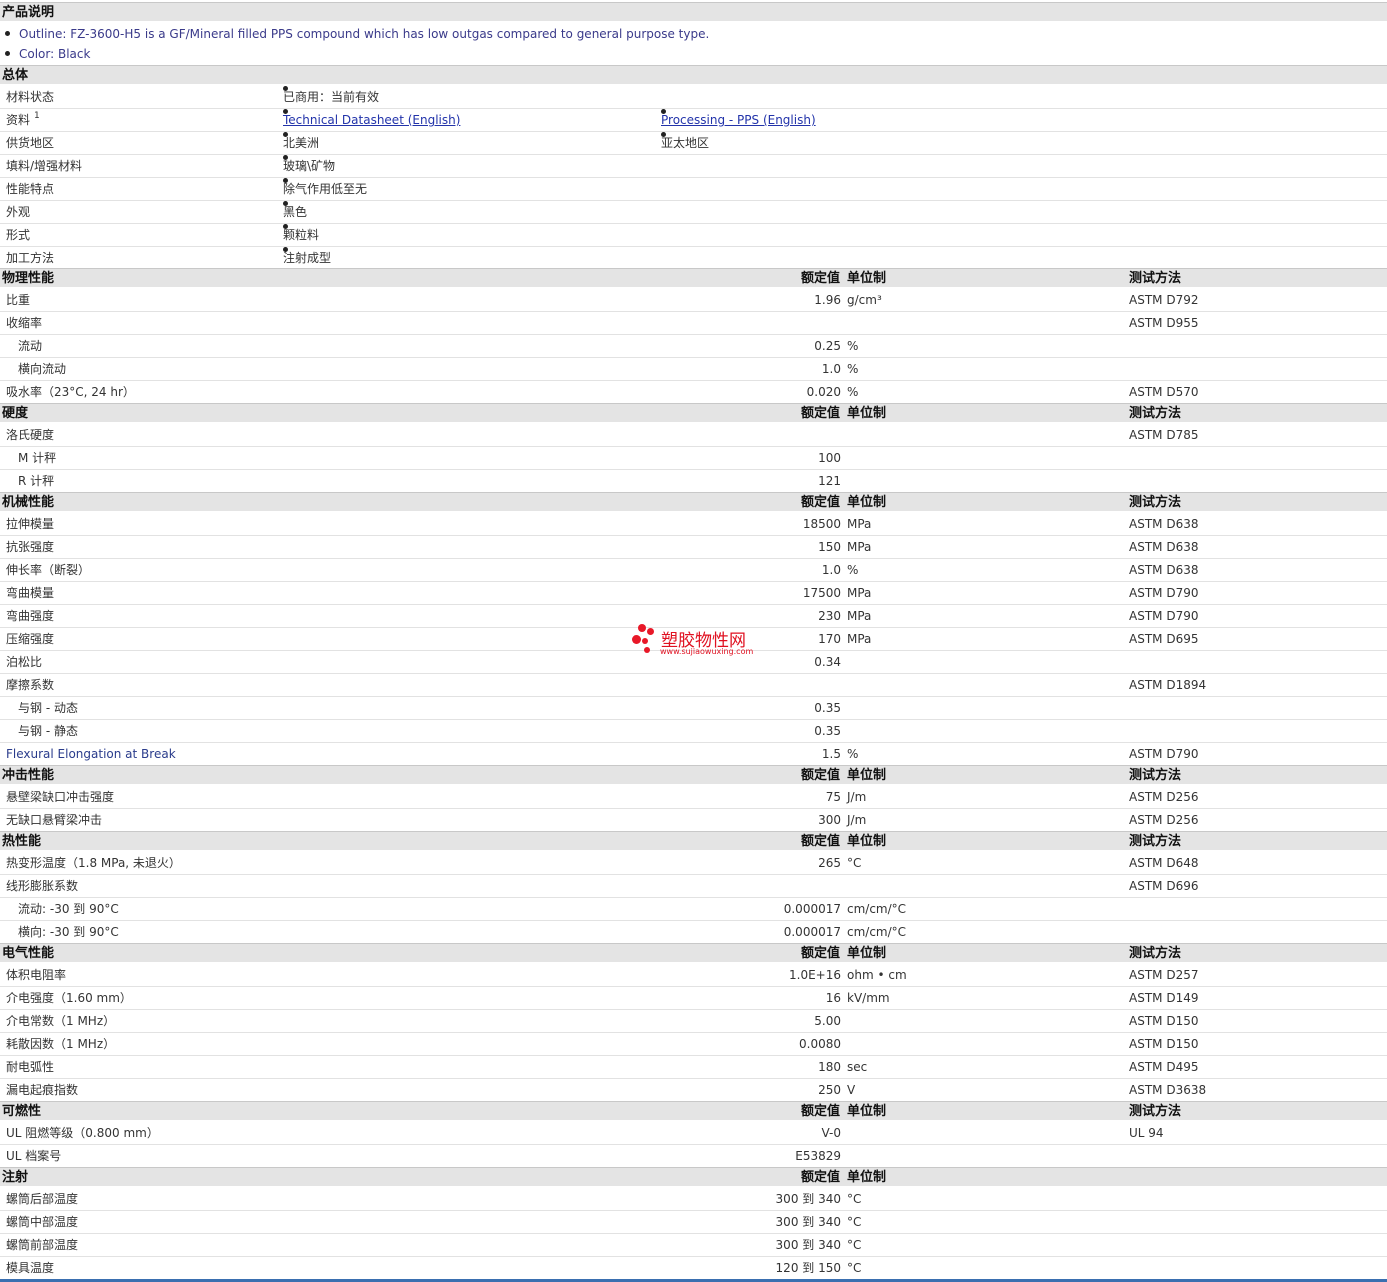 This screenshot has height=1282, width=1387. What do you see at coordinates (42, 886) in the screenshot?
I see `row-label: 线形膨胀系数` at bounding box center [42, 886].